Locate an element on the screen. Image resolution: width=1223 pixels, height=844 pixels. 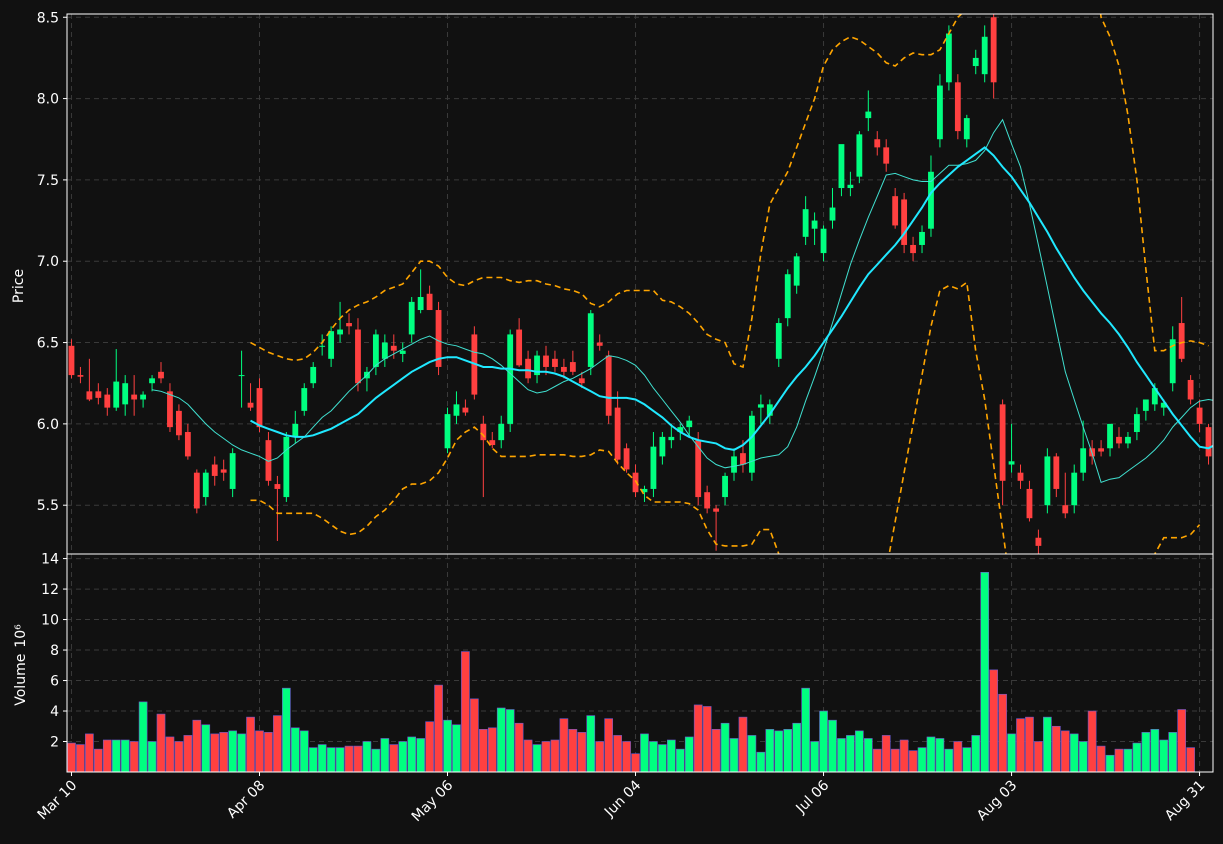
volume-tick-label-6: 14 is located at coordinates (50, 560).